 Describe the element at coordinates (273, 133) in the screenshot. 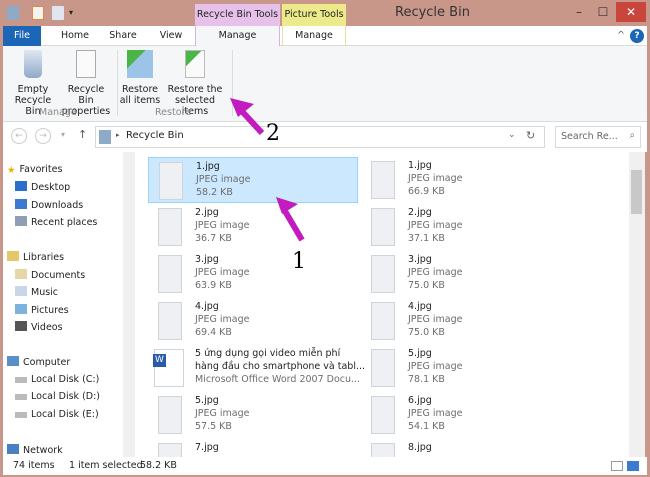

I see `annotation-label-2: 2` at that location.